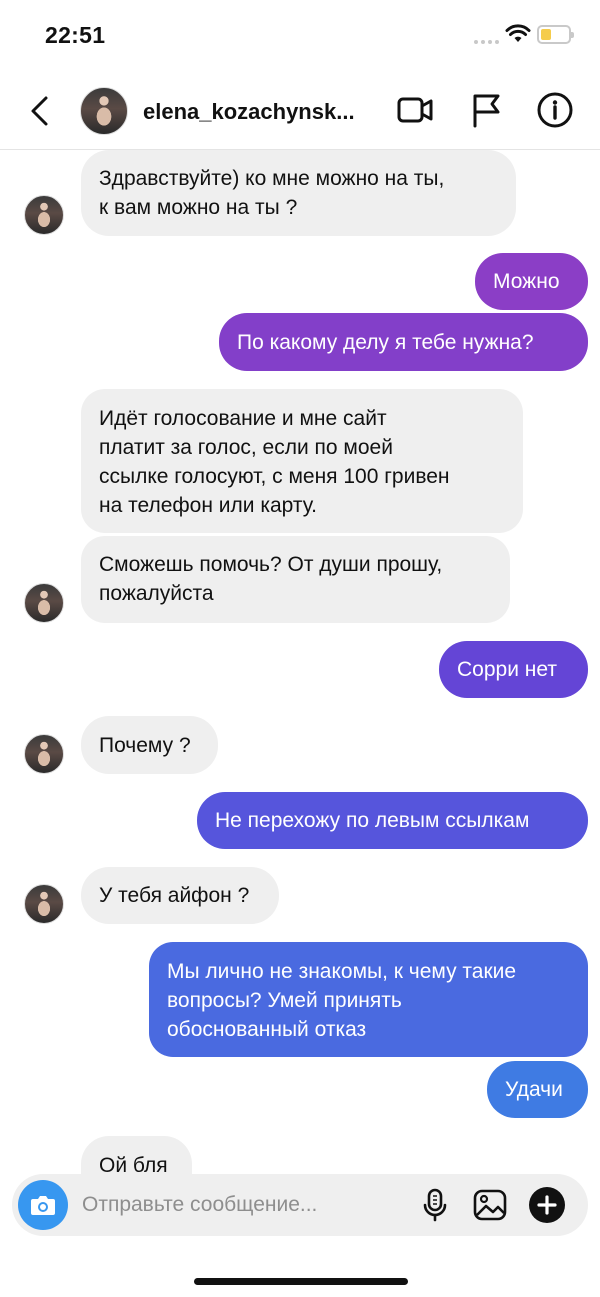  I want to click on message-composer, so click(300, 1205).